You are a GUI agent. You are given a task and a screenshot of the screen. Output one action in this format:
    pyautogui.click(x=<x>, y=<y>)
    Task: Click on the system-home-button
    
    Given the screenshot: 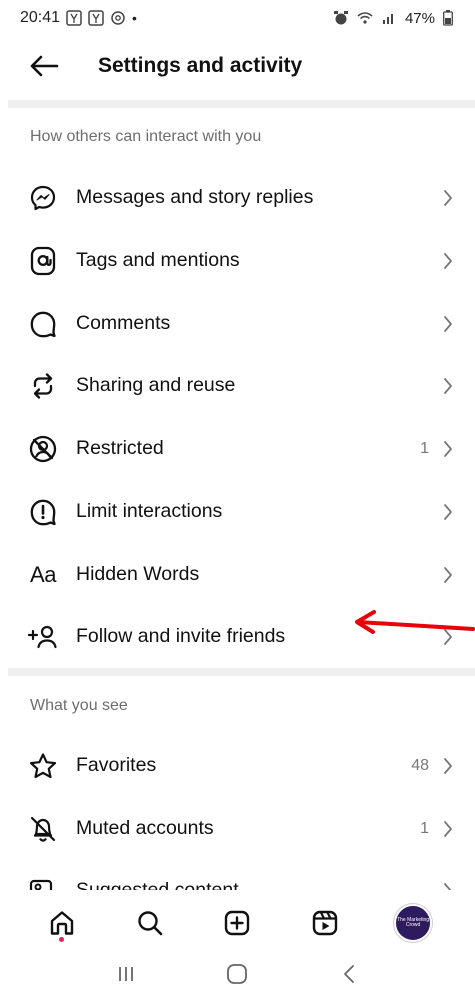 What is the action you would take?
    pyautogui.click(x=237, y=974)
    